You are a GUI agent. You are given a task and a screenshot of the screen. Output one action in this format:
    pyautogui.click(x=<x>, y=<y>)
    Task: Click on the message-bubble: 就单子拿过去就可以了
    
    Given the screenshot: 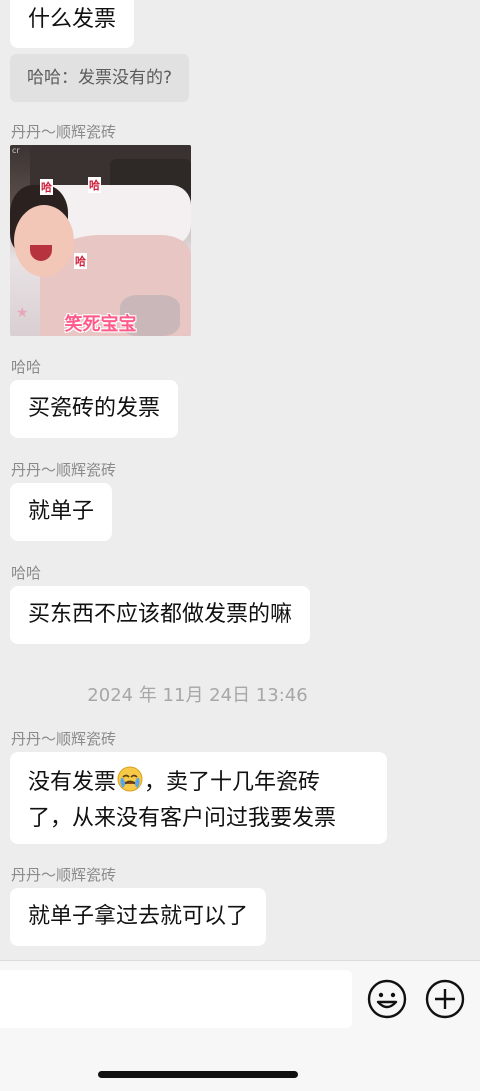 What is the action you would take?
    pyautogui.click(x=138, y=917)
    